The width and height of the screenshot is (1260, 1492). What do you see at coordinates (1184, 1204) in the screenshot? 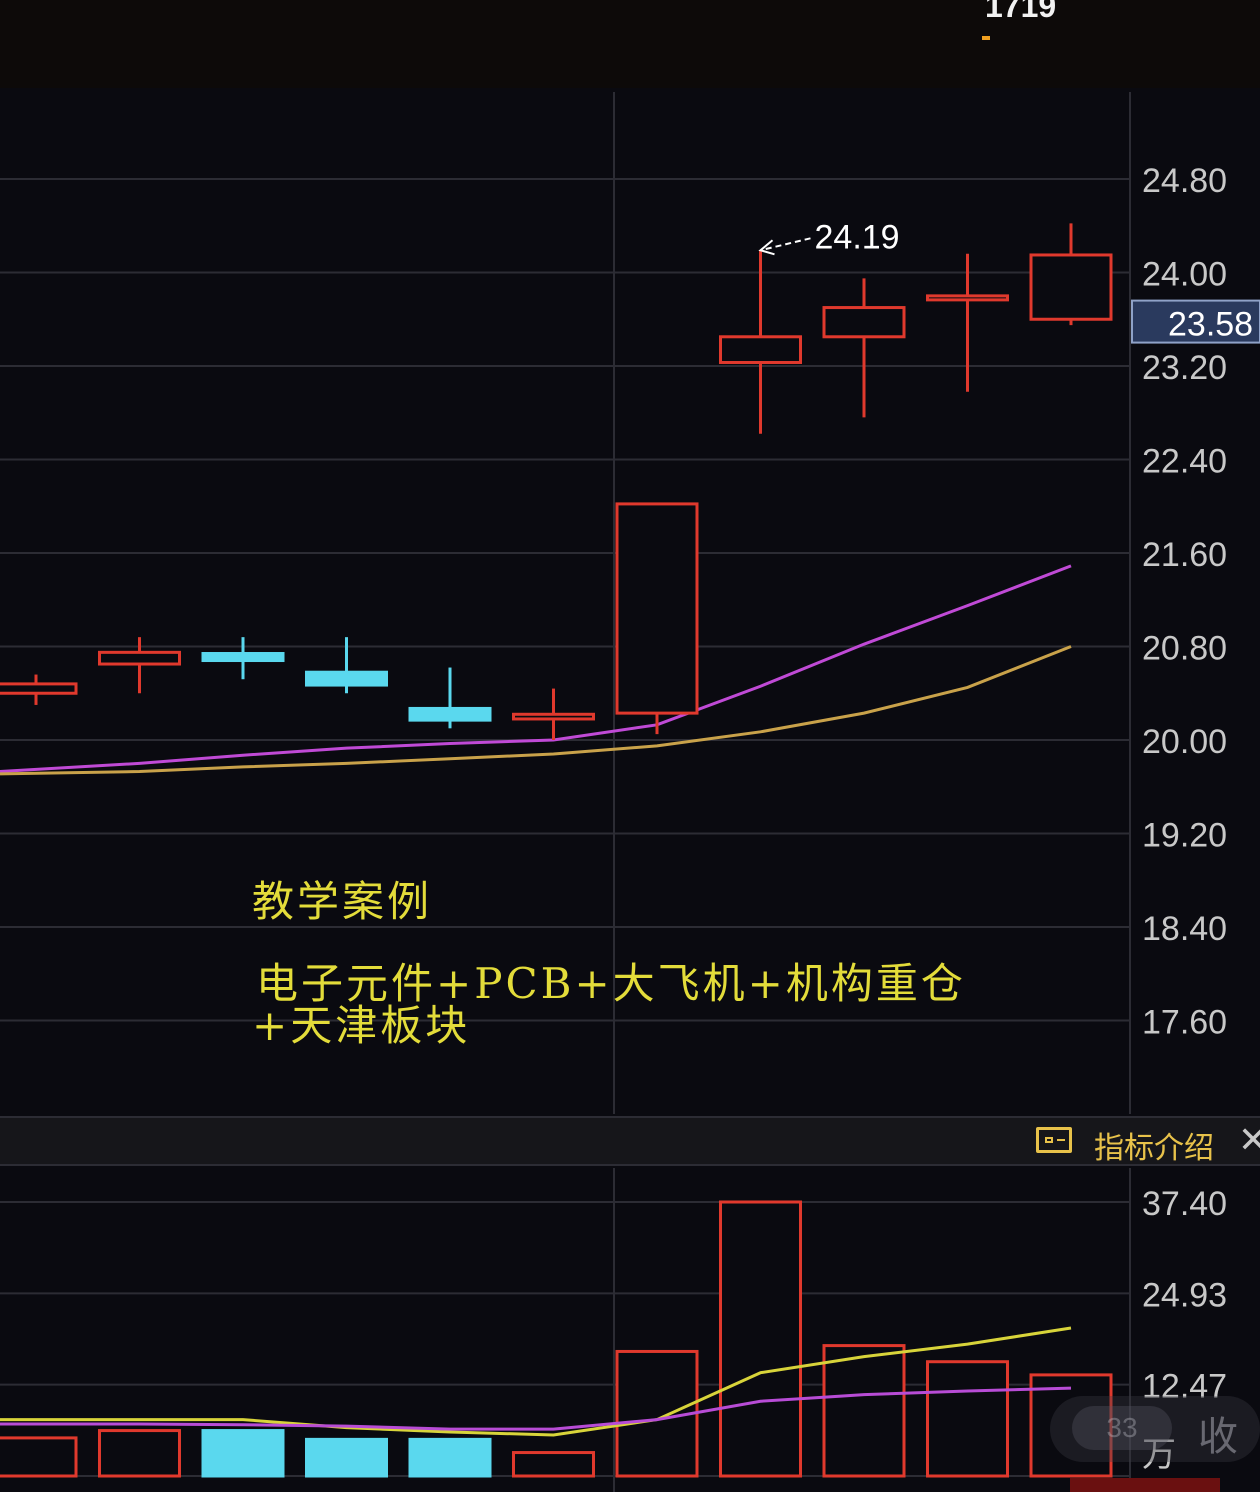
I see `volume-tick-label: 37.40` at bounding box center [1184, 1204].